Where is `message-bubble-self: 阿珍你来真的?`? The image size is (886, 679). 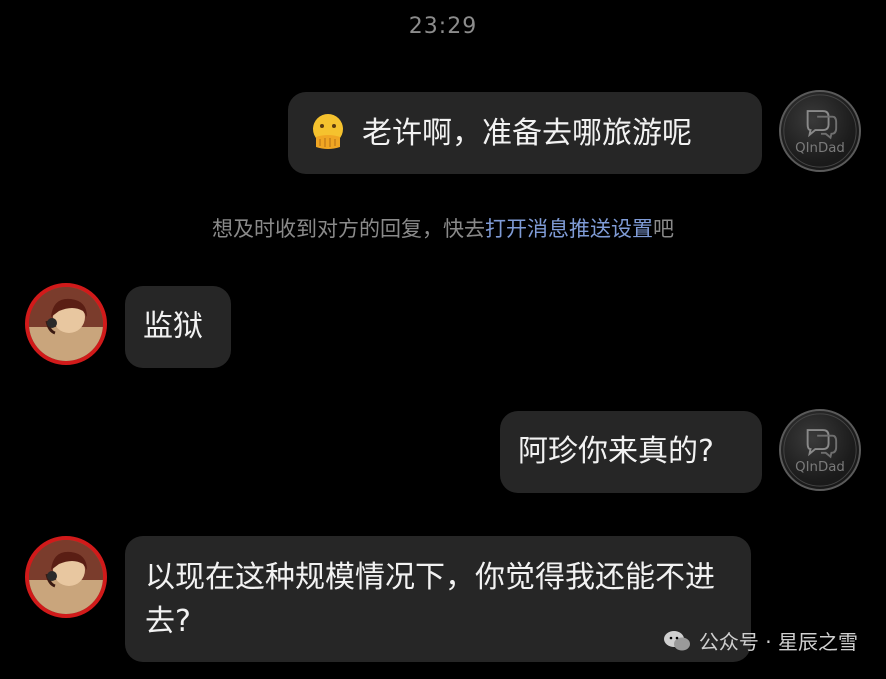
message-bubble-self: 阿珍你来真的? is located at coordinates (631, 452).